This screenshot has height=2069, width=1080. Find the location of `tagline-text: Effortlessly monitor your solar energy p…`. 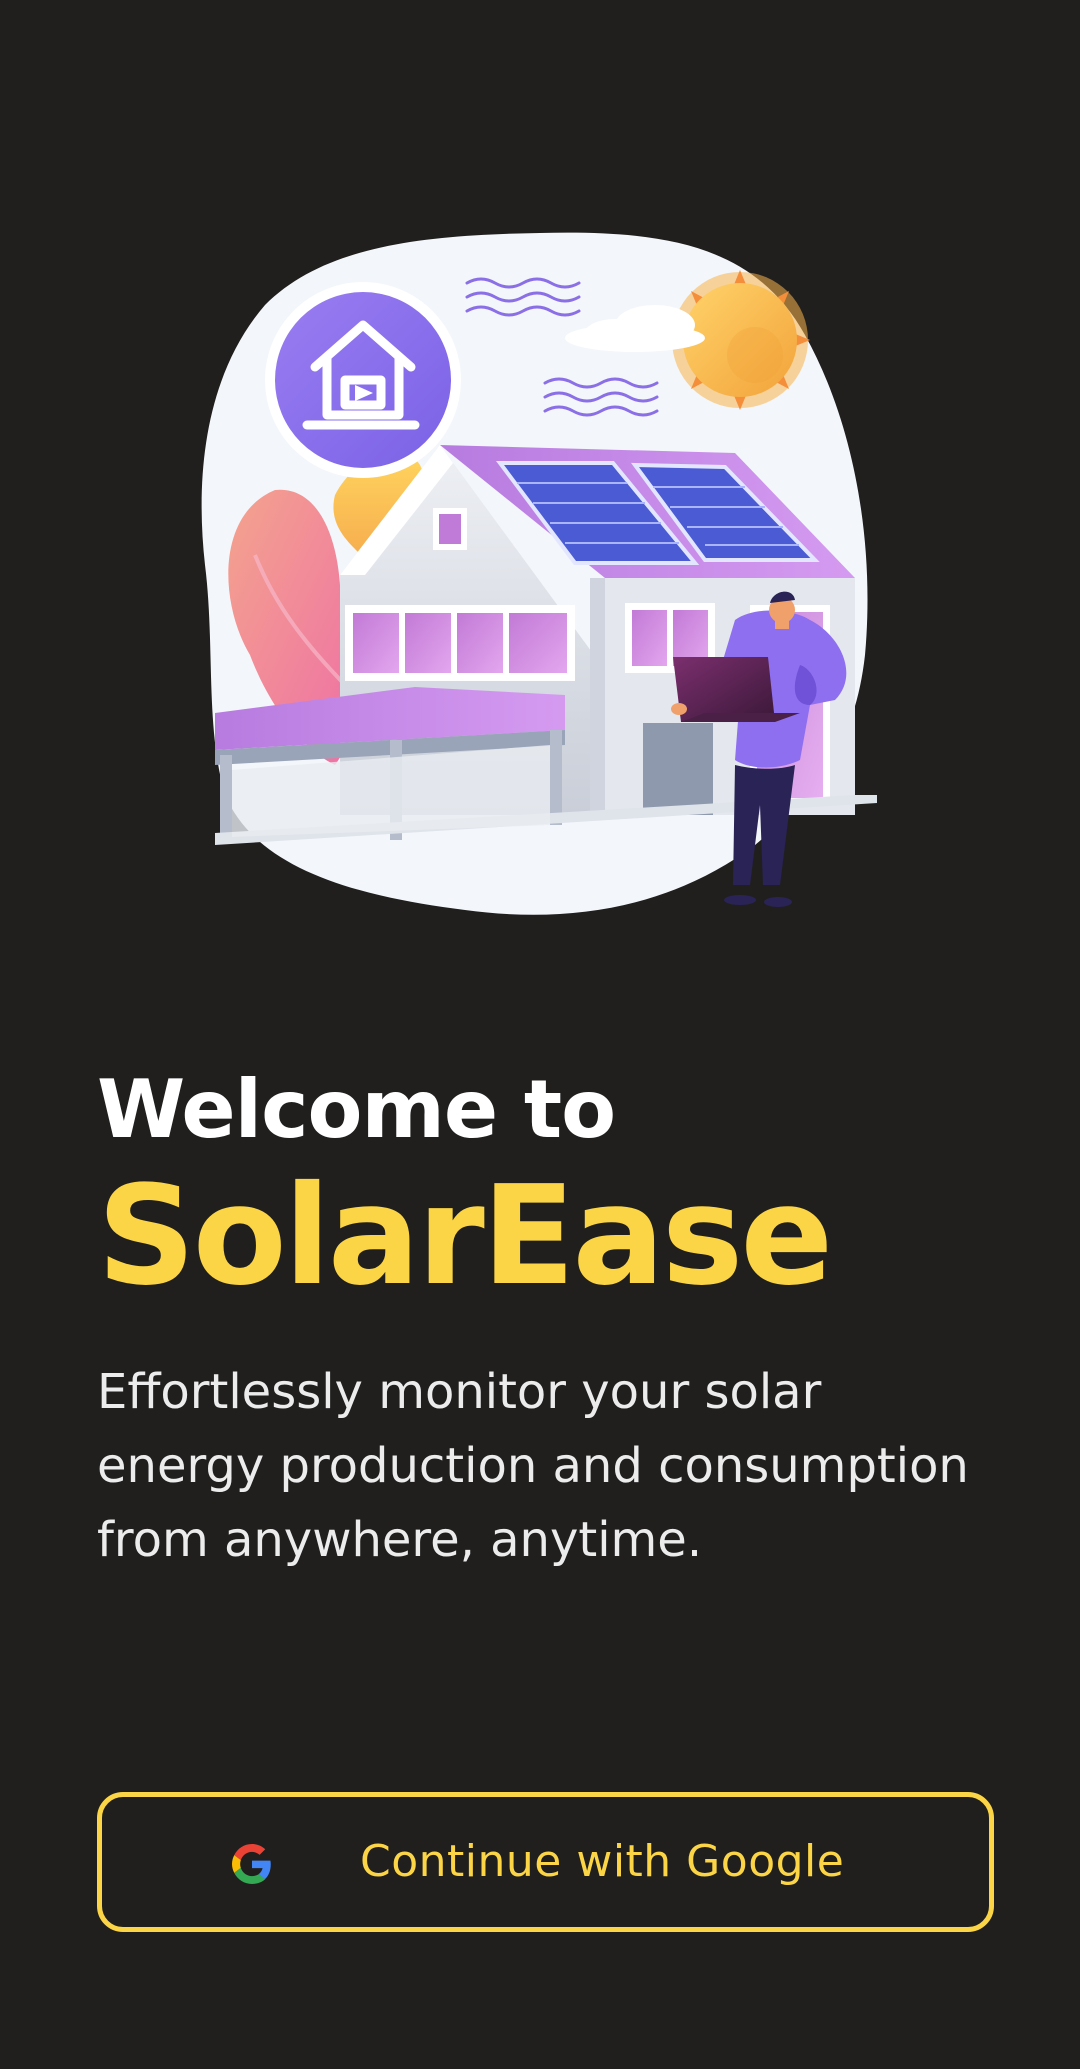

tagline-text: Effortlessly monitor your solar energy p… is located at coordinates (533, 1466).